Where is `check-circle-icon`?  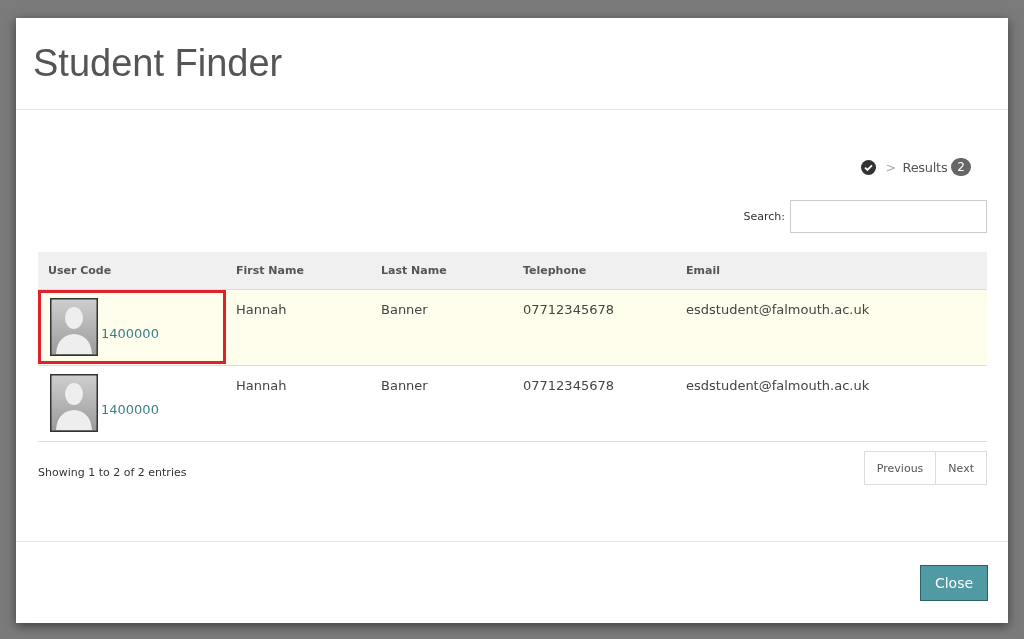
check-circle-icon is located at coordinates (868, 167).